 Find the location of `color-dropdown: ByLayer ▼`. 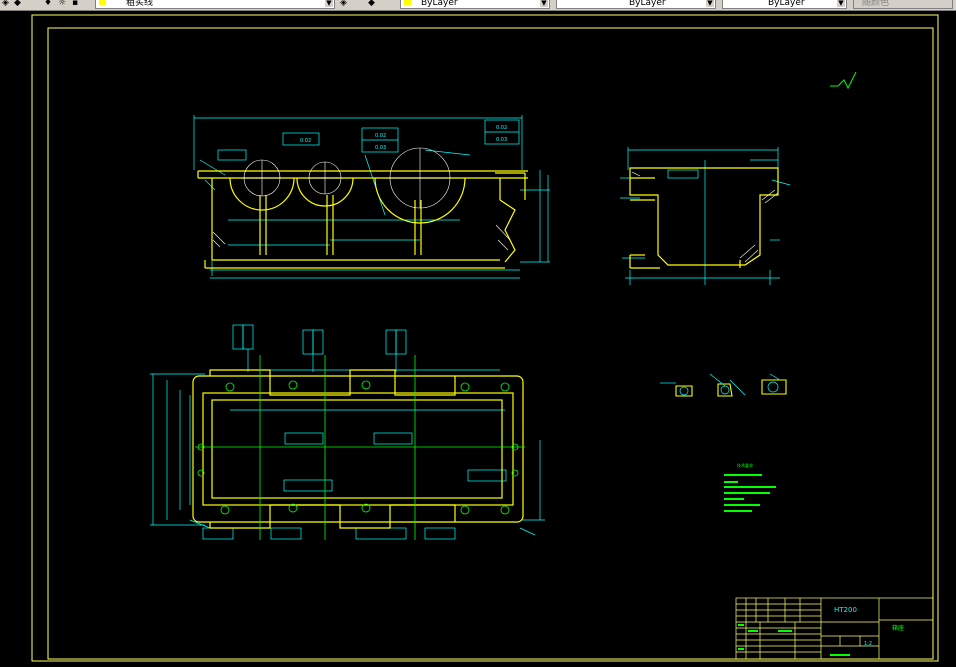

color-dropdown: ByLayer ▼ is located at coordinates (475, 4).